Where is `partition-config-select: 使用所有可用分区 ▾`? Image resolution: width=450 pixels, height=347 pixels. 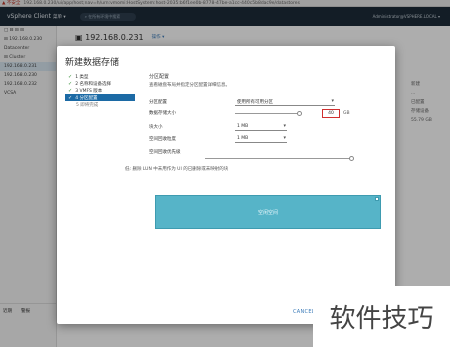 partition-config-select: 使用所有可用分区 ▾ is located at coordinates (285, 102).